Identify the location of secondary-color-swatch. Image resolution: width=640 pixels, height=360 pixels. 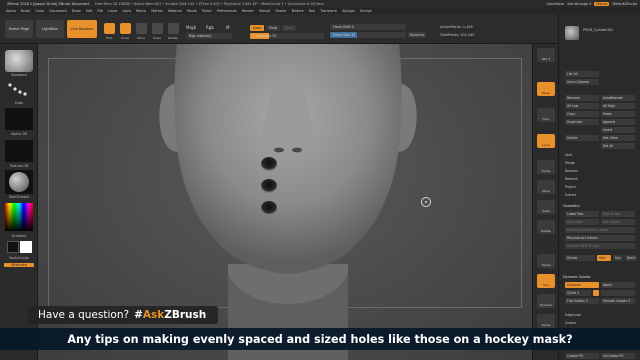
(26, 247).